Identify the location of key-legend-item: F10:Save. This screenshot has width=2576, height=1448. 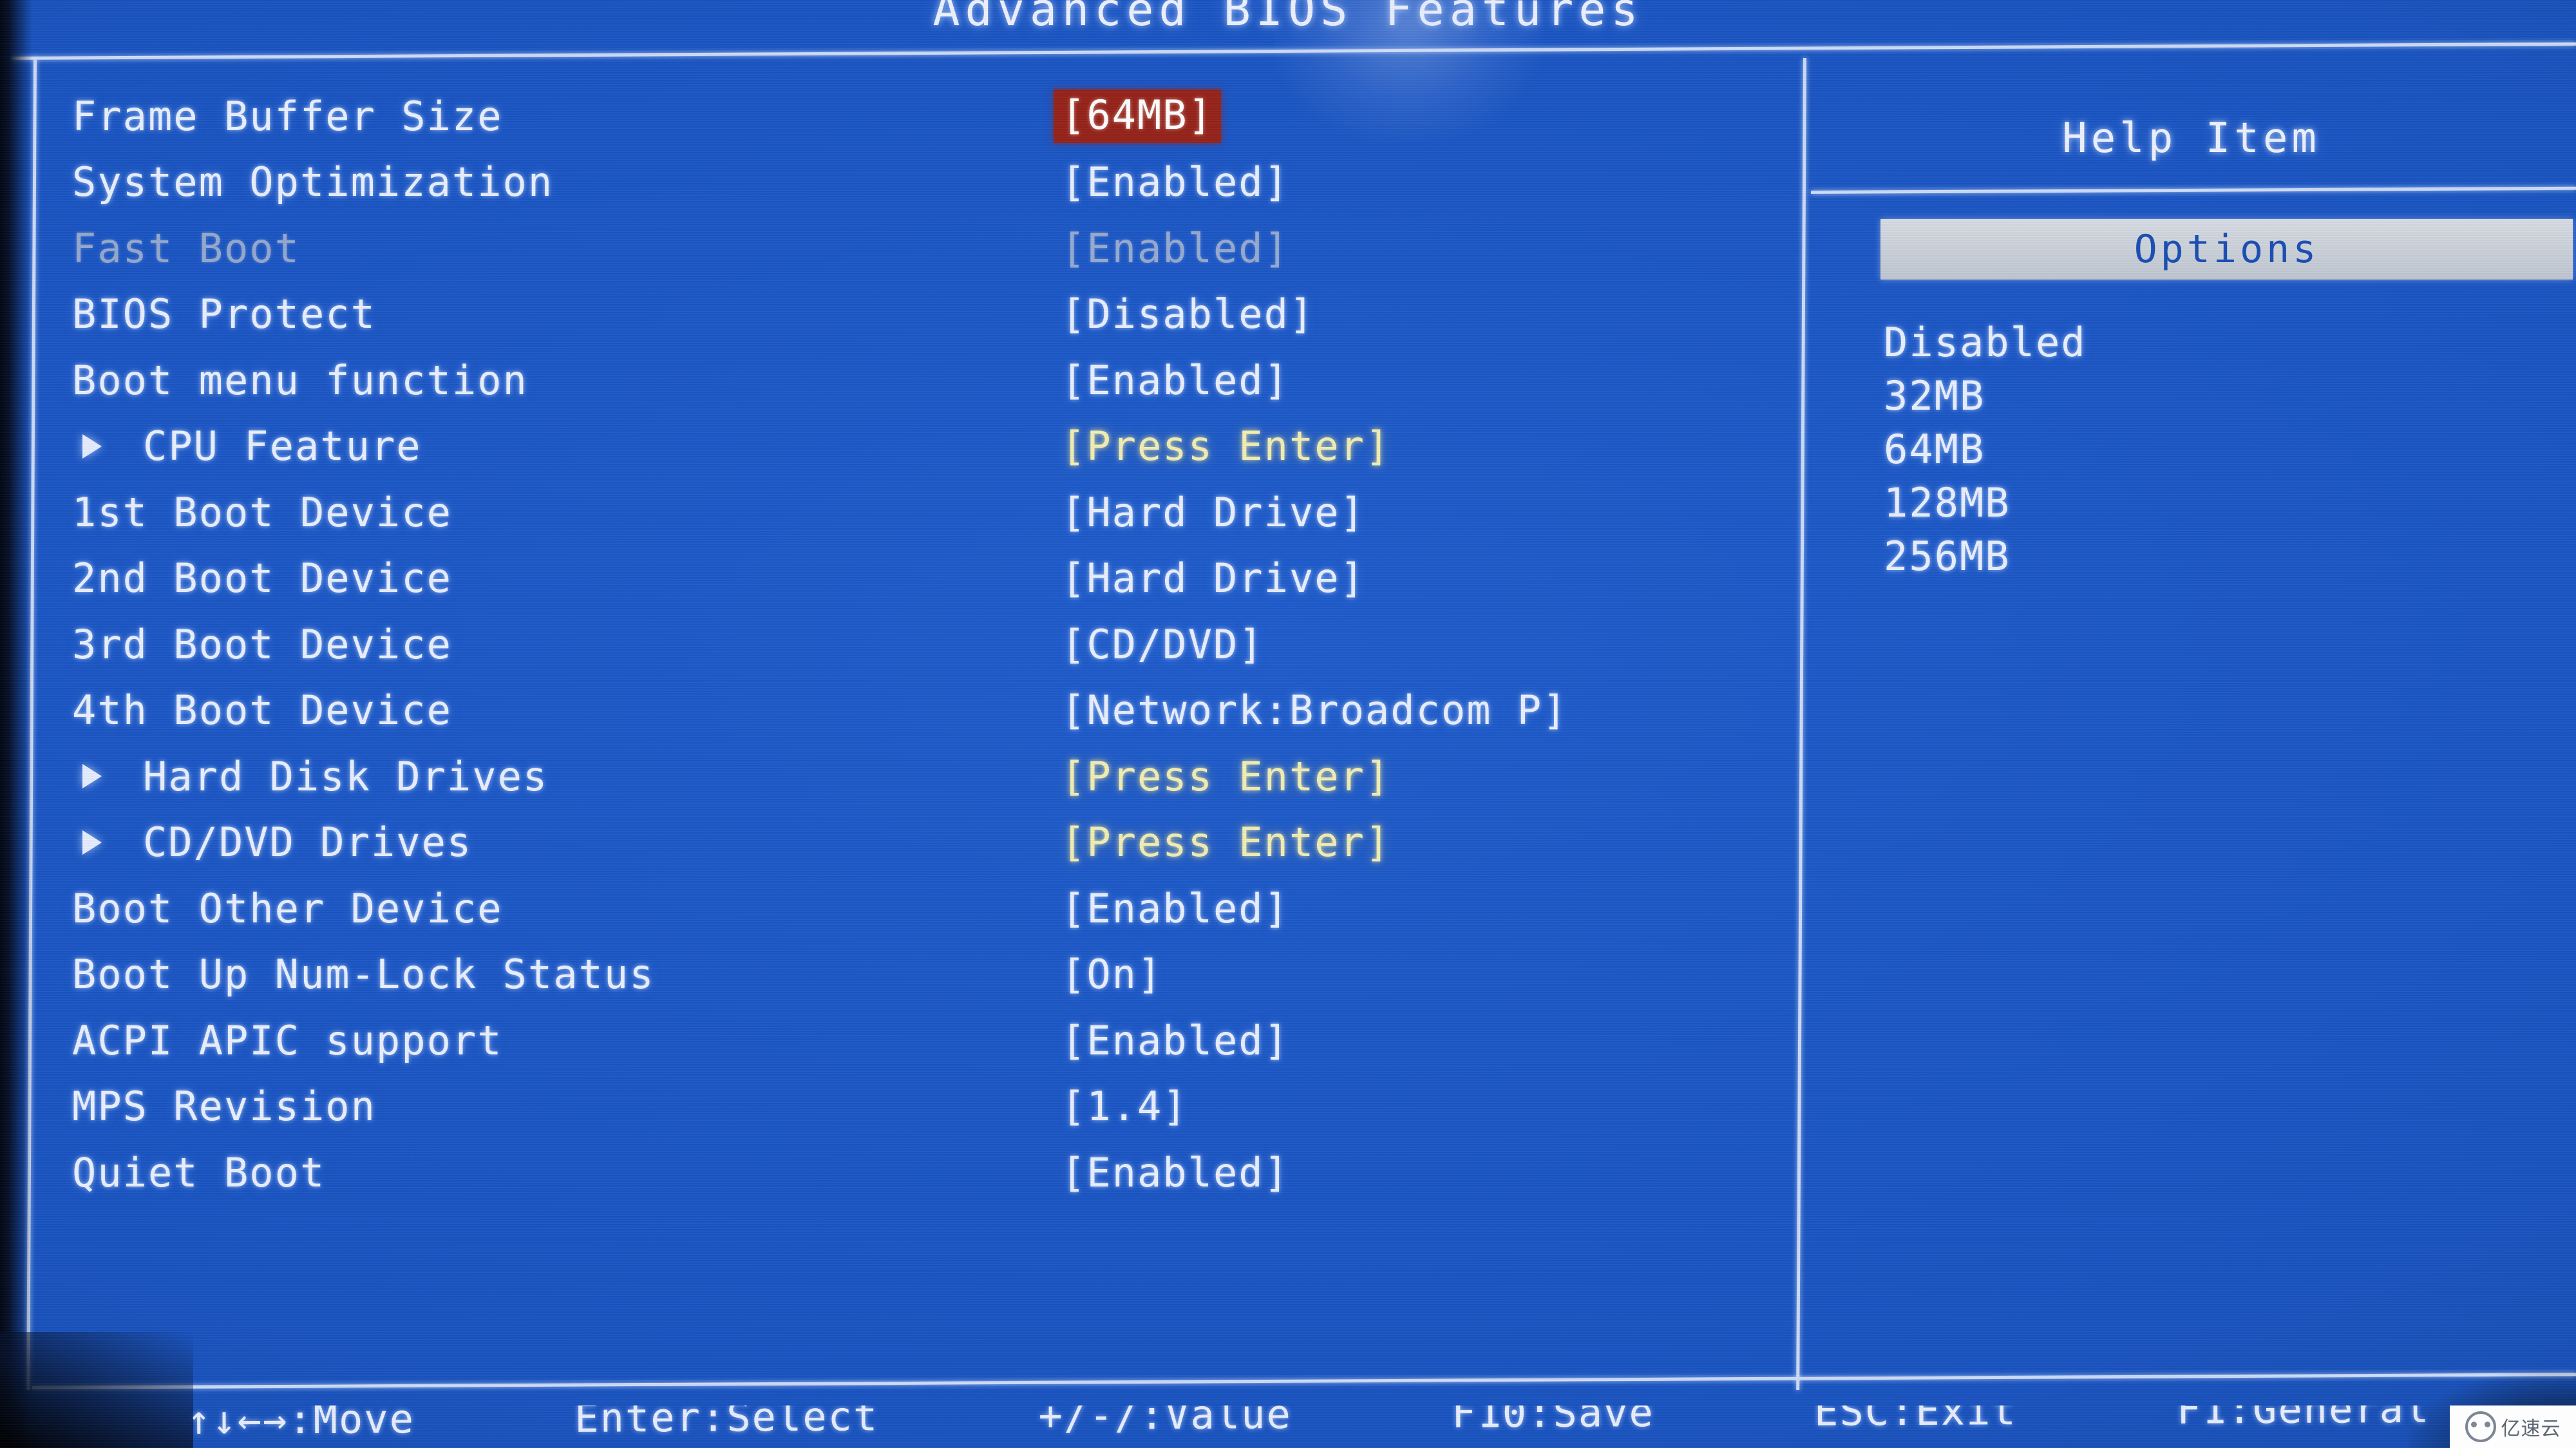
(1552, 1421).